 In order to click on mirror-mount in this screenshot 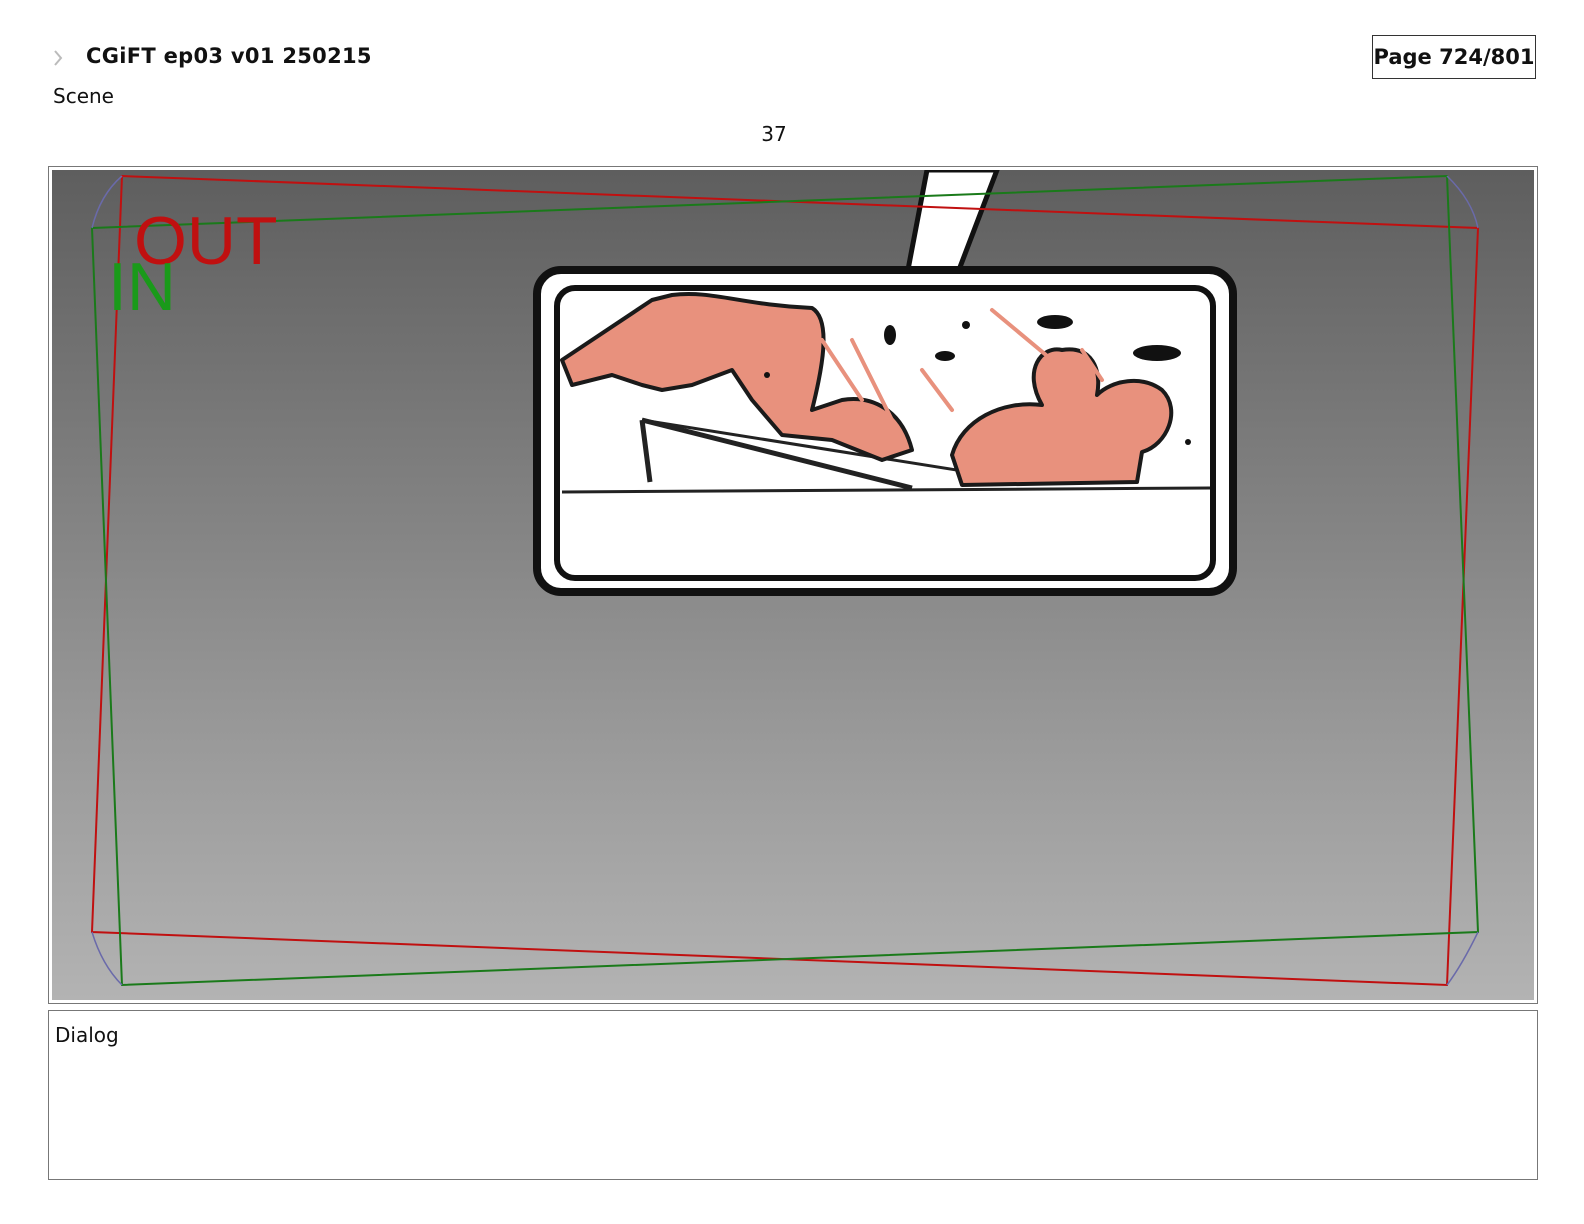, I will do `click(951, 224)`.